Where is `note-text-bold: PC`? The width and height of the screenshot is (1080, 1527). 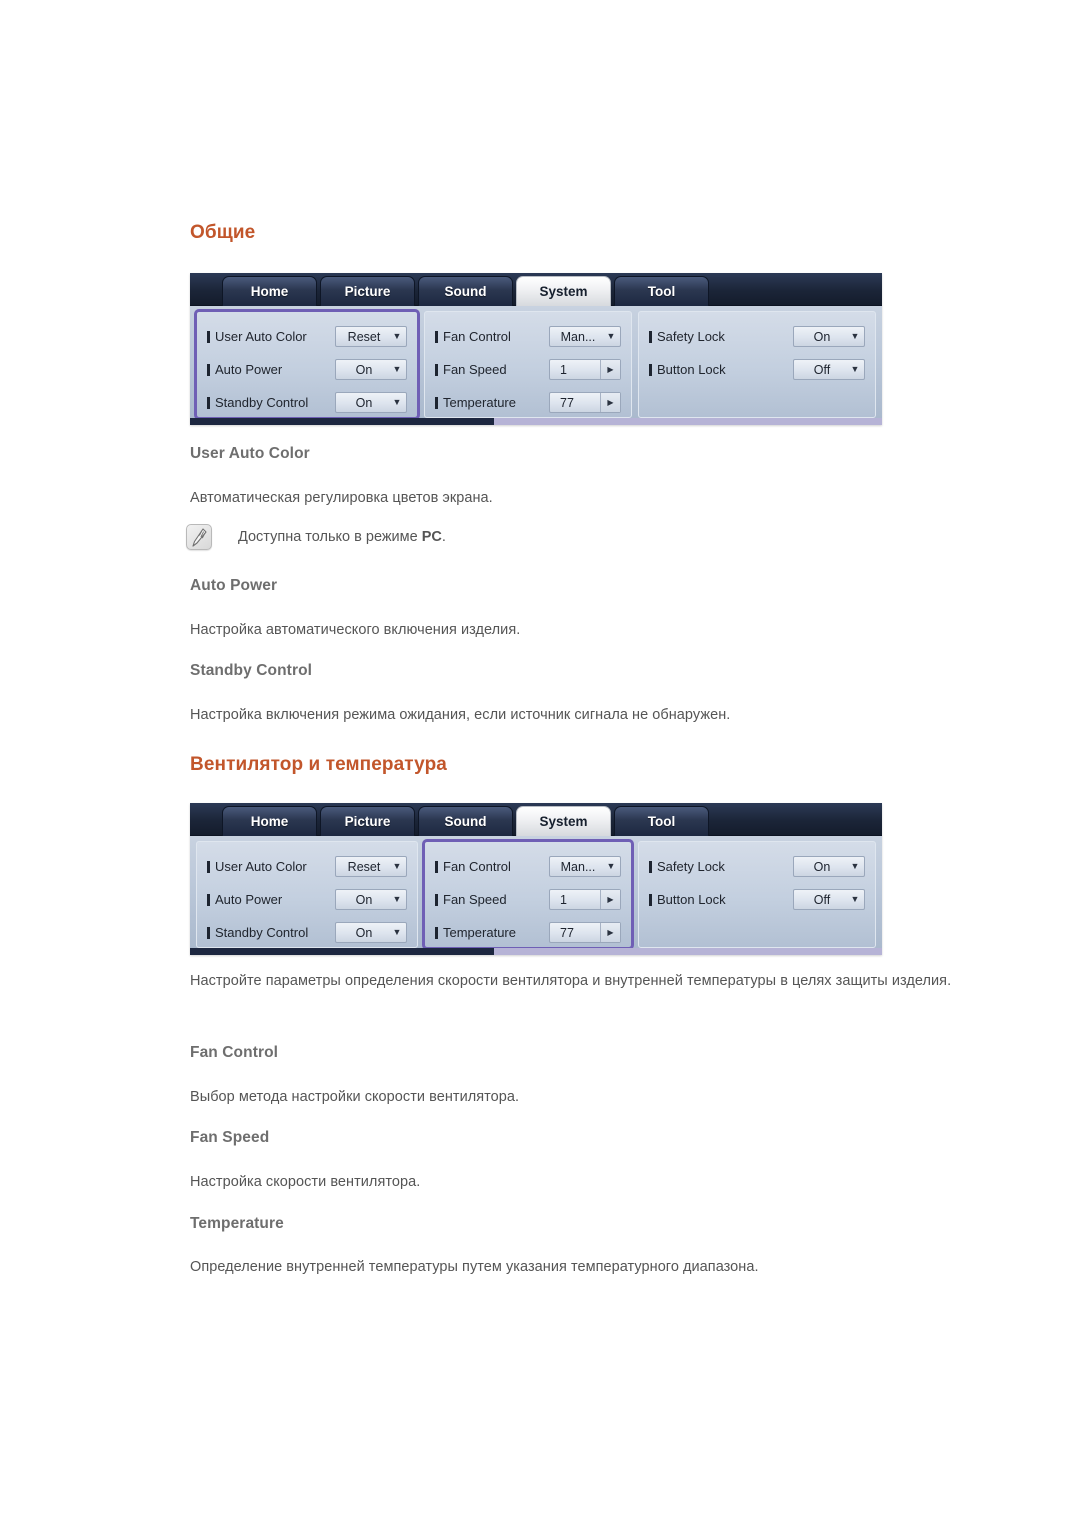
note-text-bold: PC is located at coordinates (431, 537).